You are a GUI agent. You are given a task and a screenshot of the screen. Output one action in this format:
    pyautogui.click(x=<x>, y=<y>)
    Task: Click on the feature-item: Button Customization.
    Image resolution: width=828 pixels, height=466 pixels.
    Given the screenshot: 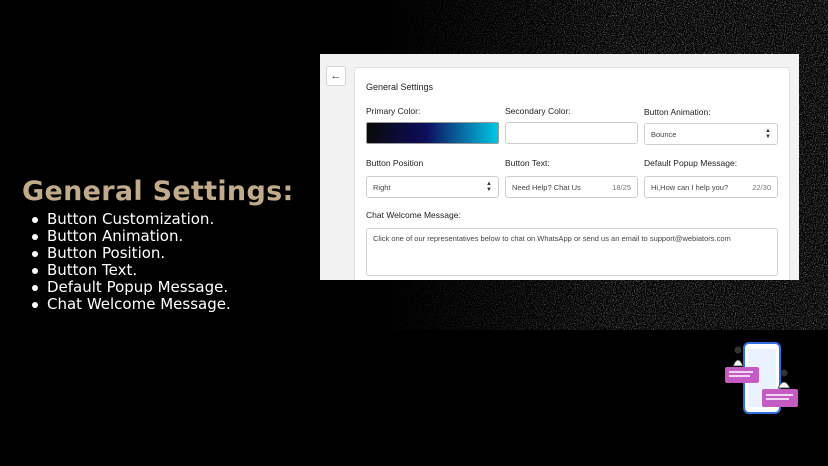 What is the action you would take?
    pyautogui.click(x=163, y=219)
    